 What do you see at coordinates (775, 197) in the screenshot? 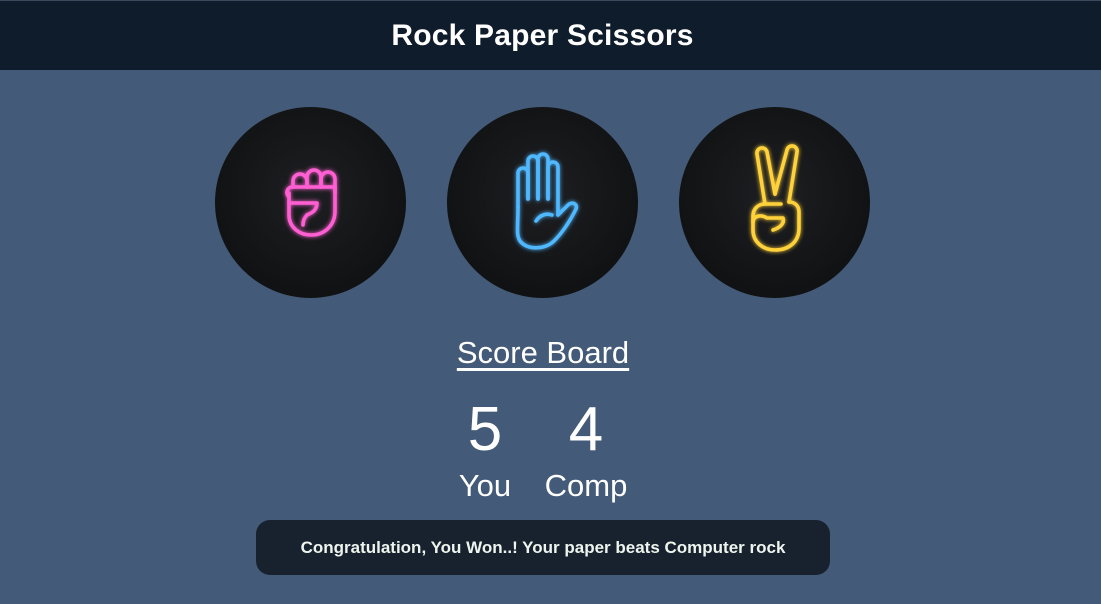
I see `scissors-peace-hand-icon` at bounding box center [775, 197].